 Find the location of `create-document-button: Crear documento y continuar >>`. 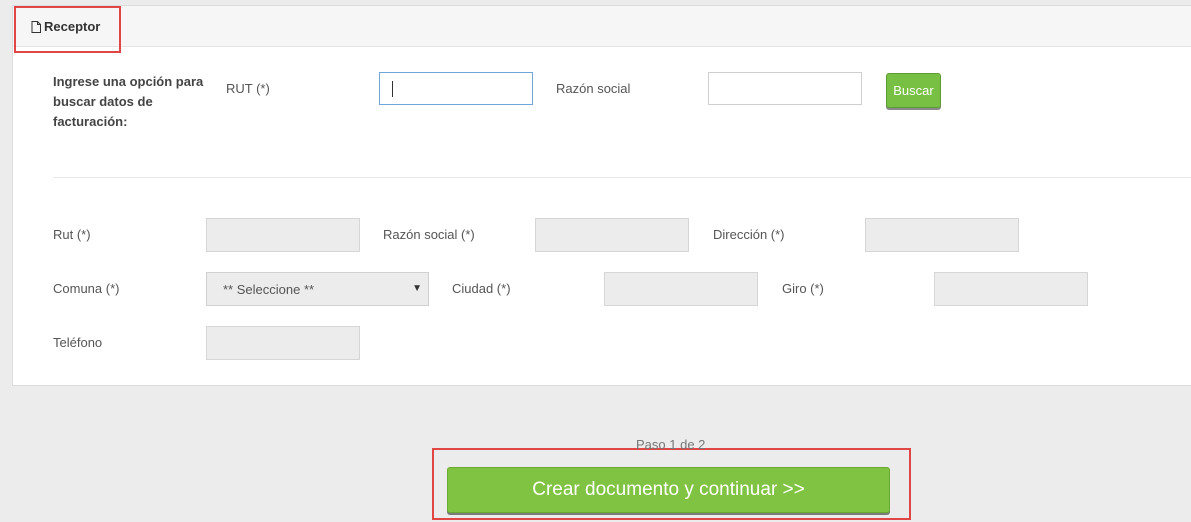

create-document-button: Crear documento y continuar >> is located at coordinates (668, 490).